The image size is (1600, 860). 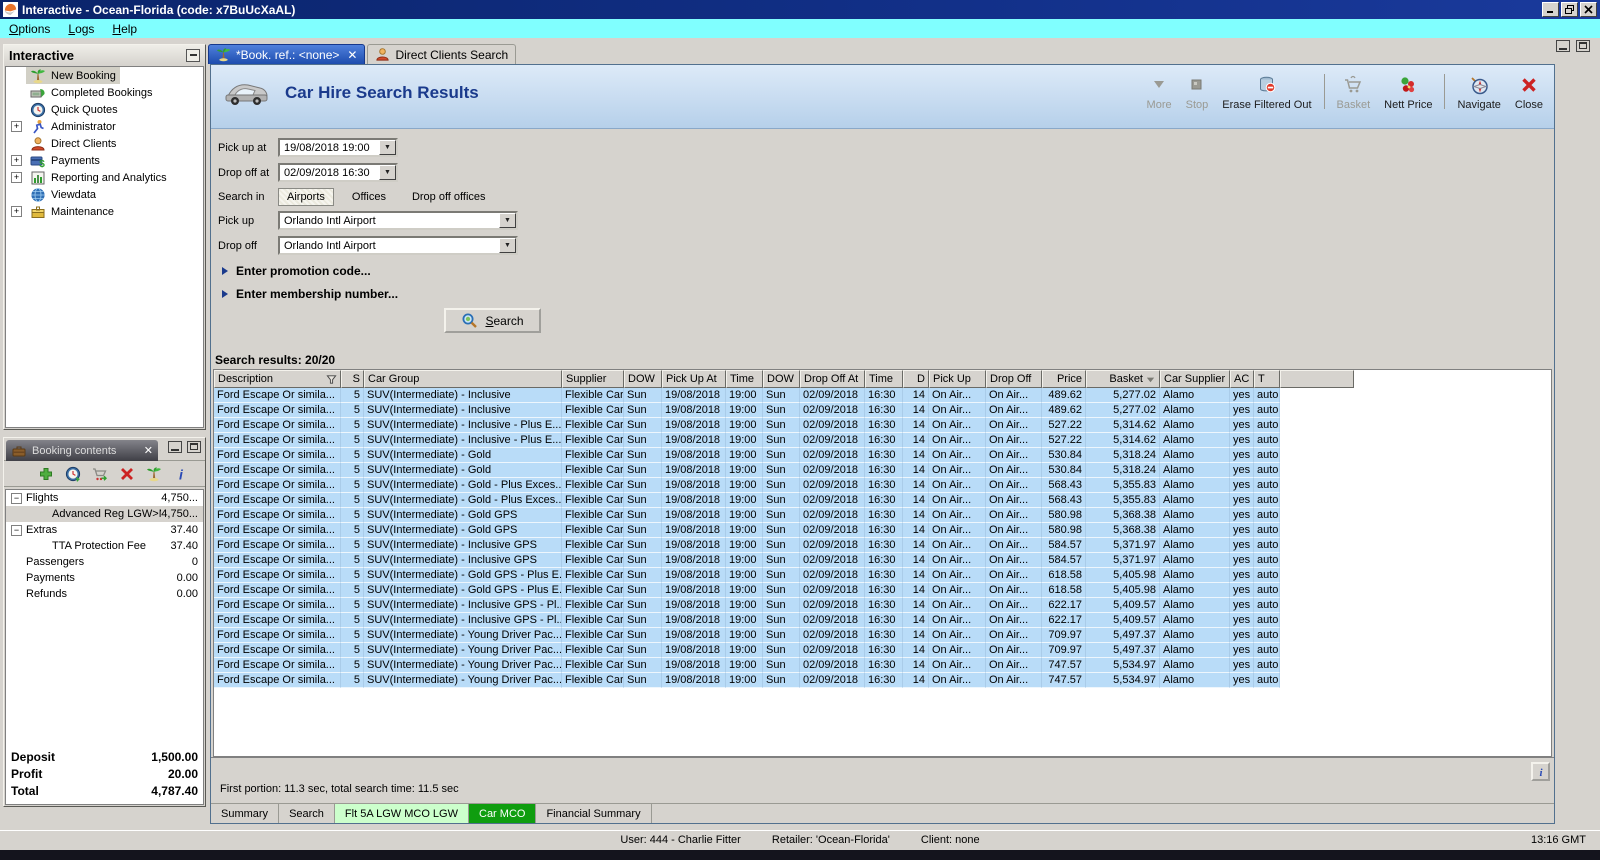 I want to click on menu-logs: Logs, so click(x=81, y=29).